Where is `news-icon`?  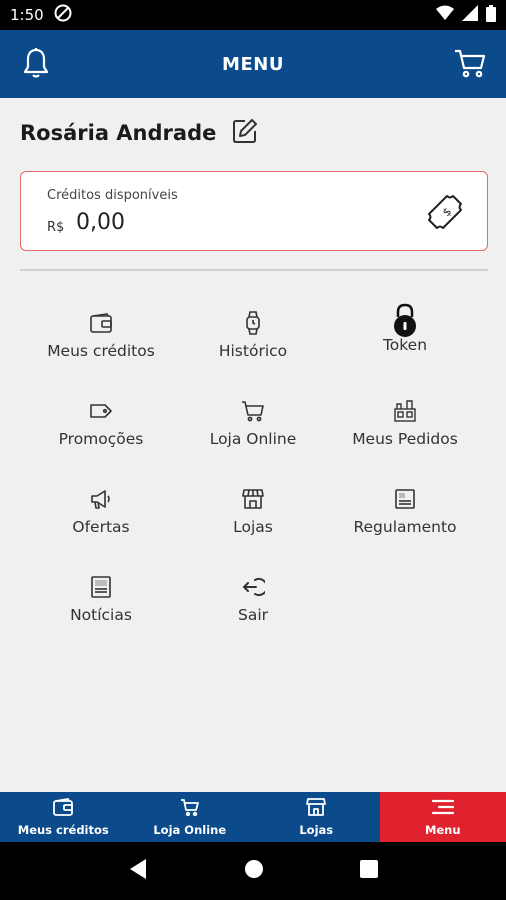 news-icon is located at coordinates (101, 587).